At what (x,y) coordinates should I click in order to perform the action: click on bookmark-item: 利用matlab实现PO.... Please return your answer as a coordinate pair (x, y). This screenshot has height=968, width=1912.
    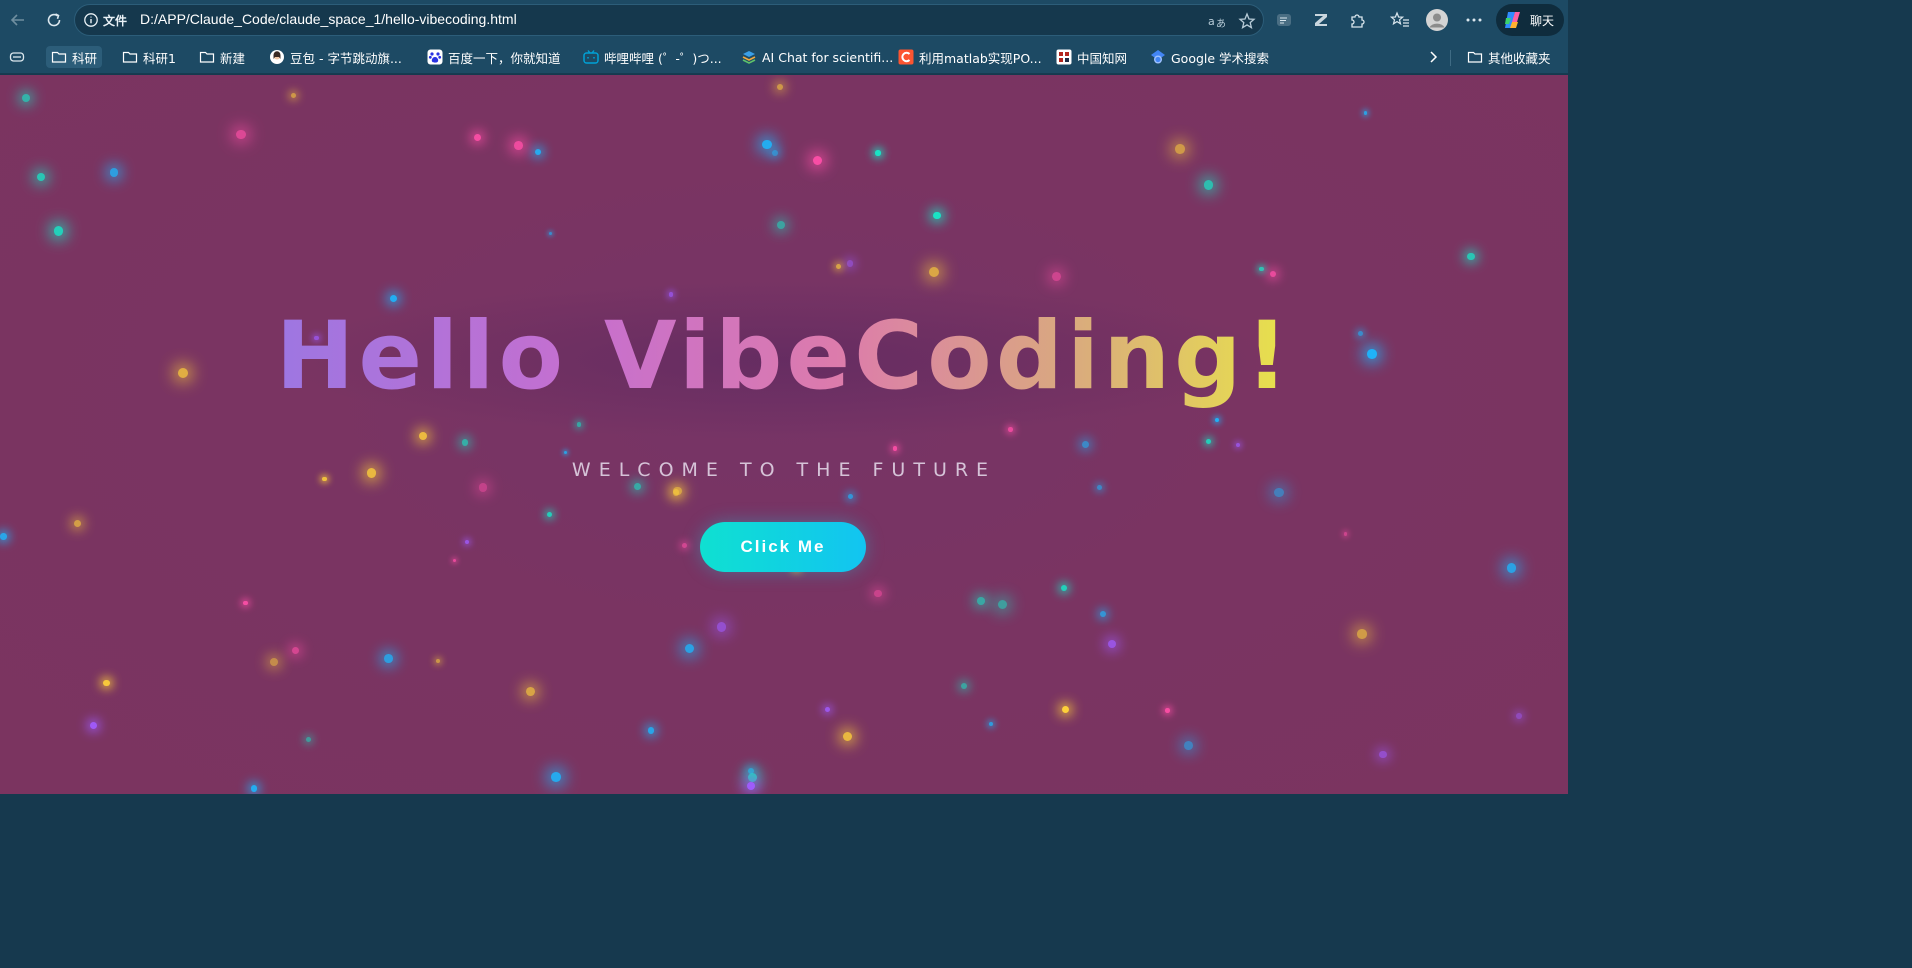
    Looking at the image, I should click on (970, 57).